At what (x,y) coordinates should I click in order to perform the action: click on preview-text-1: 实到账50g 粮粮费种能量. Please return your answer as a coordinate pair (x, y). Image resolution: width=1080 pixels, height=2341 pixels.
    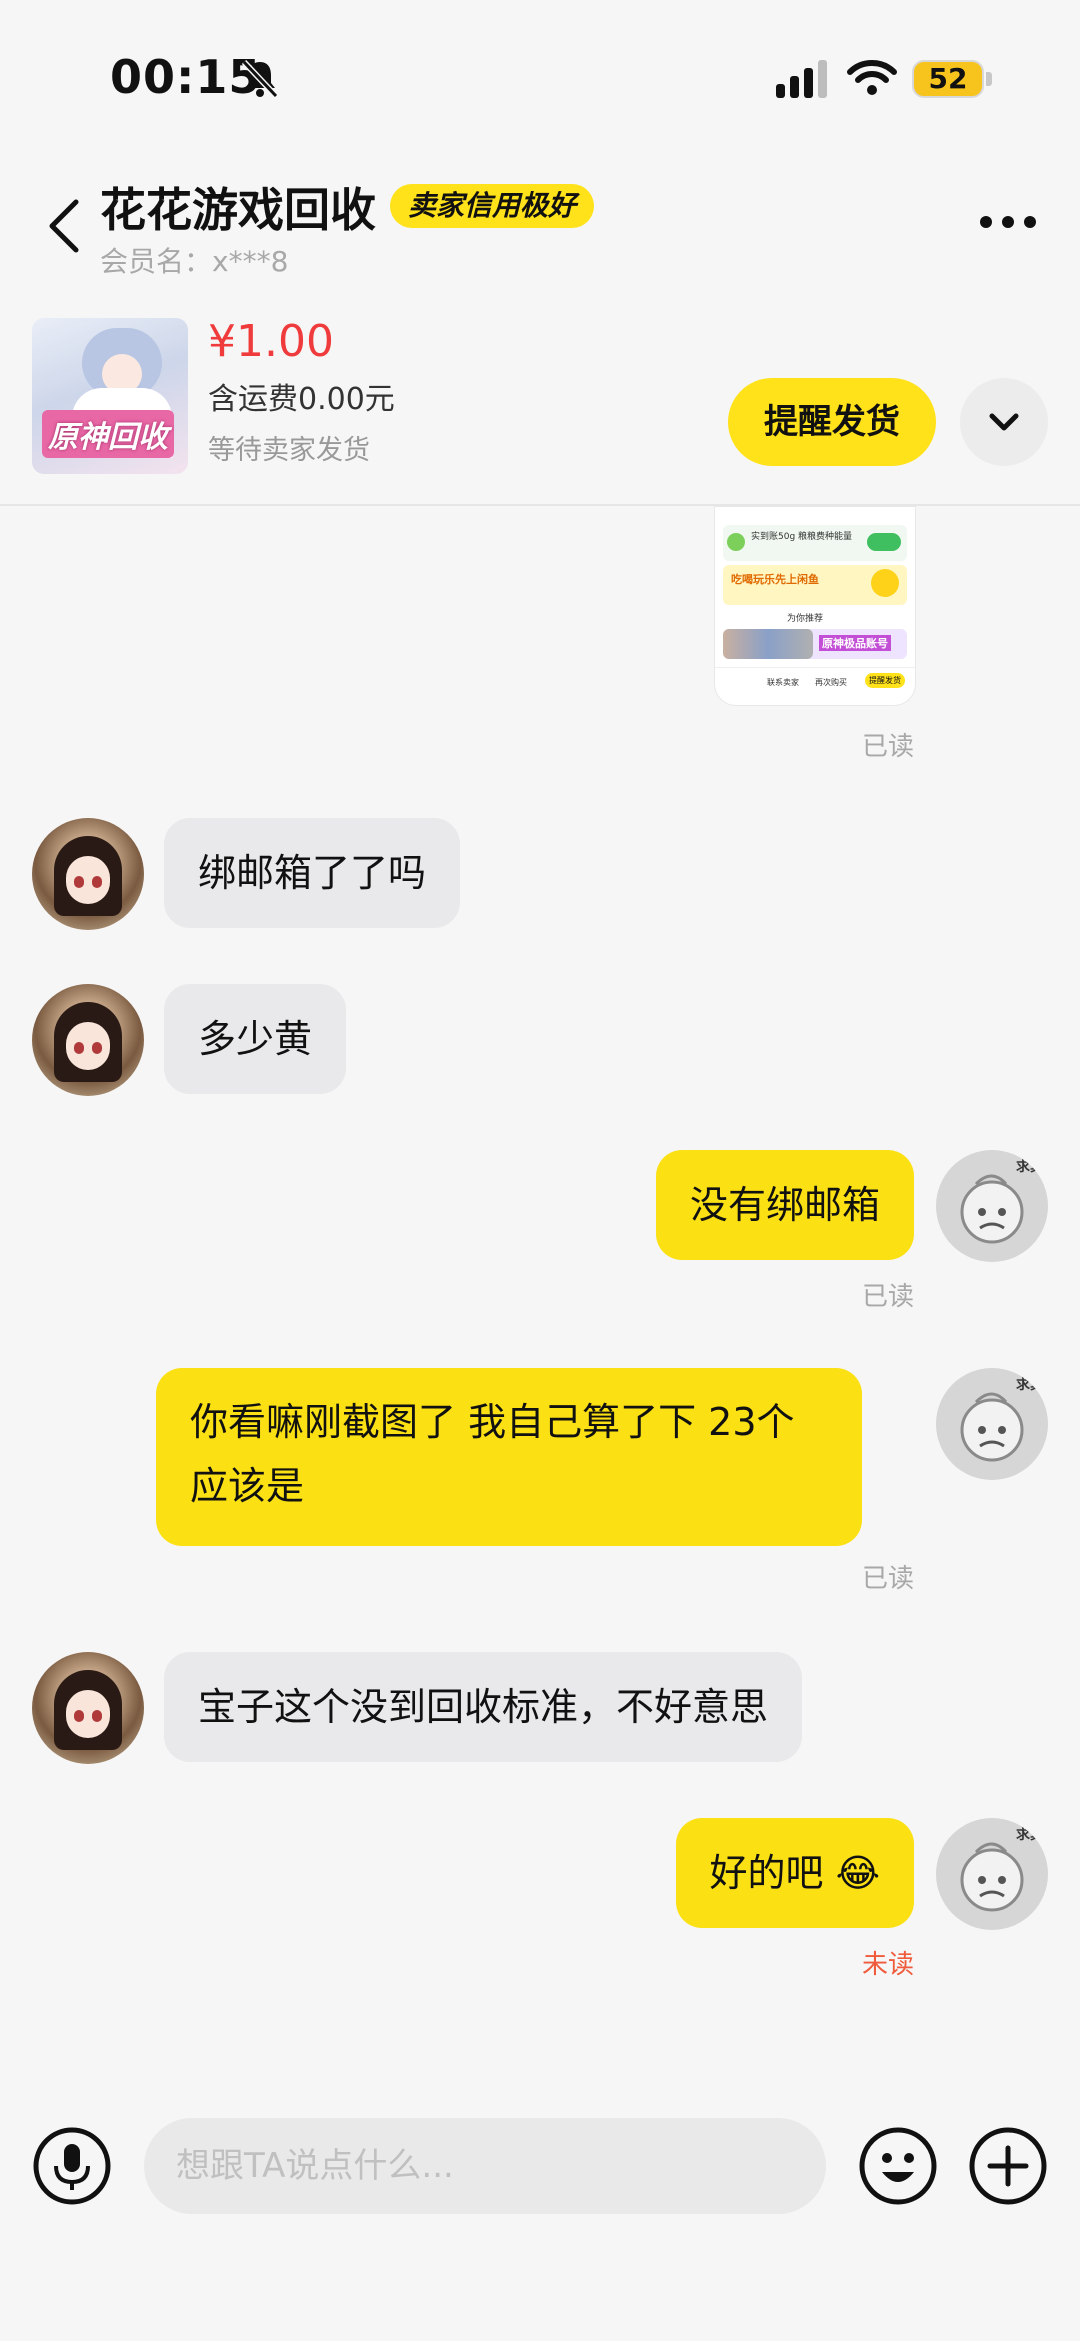
    Looking at the image, I should click on (802, 537).